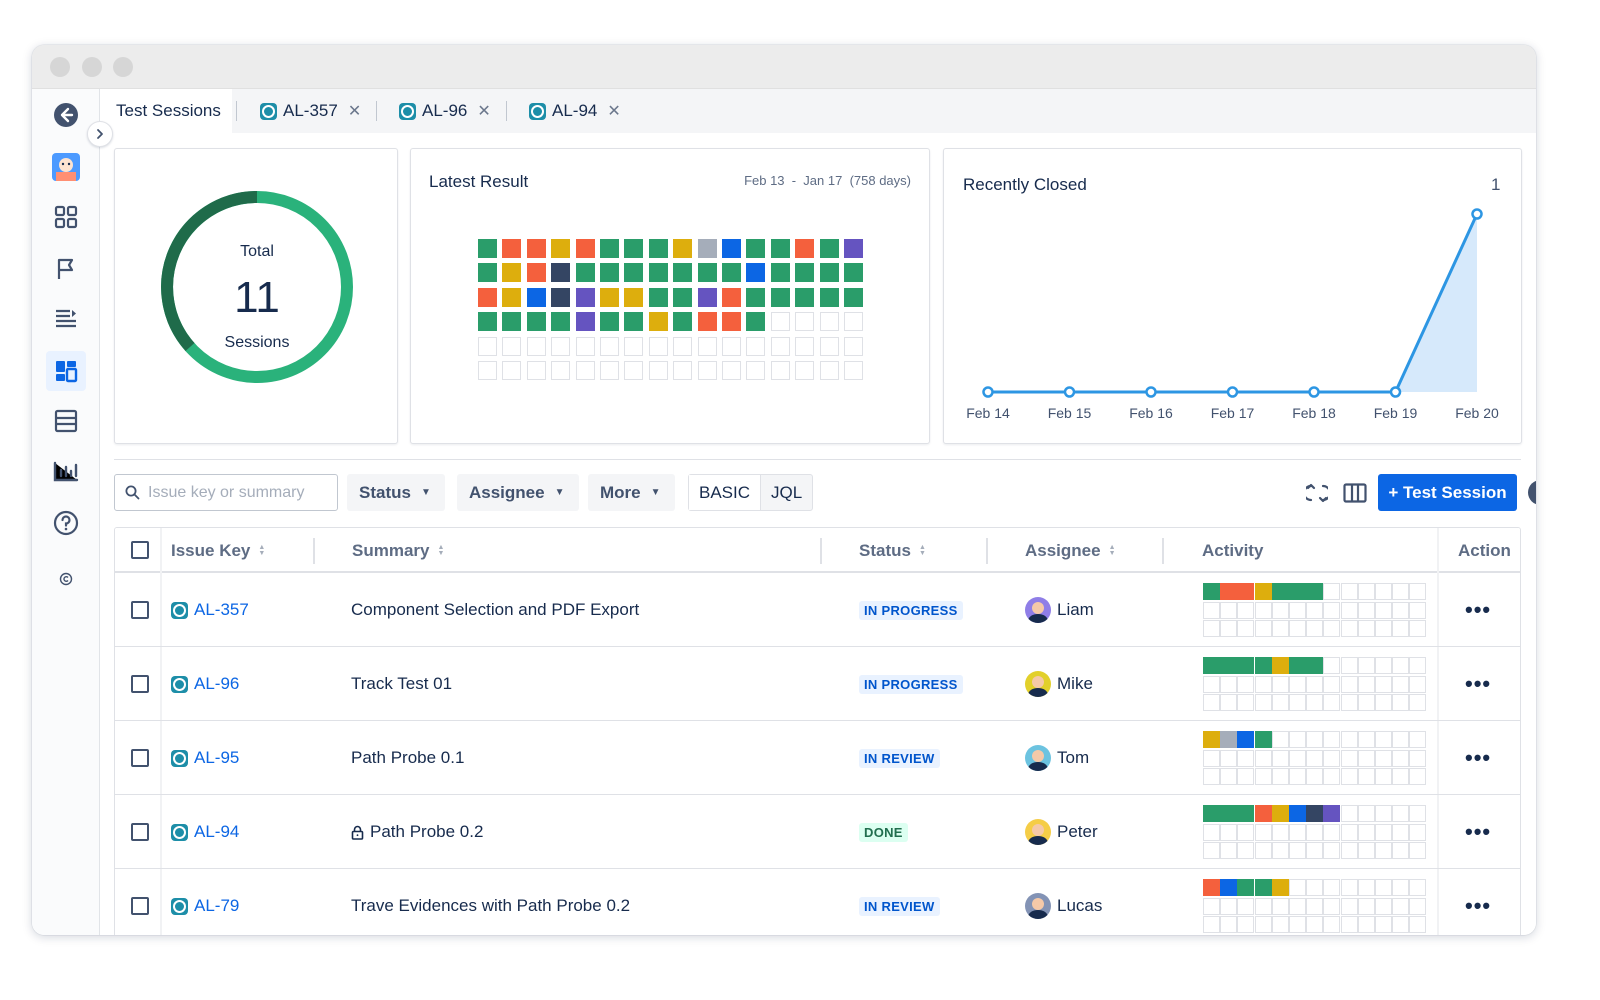 The image size is (1600, 1000). What do you see at coordinates (1315, 611) in the screenshot?
I see `activity-grid` at bounding box center [1315, 611].